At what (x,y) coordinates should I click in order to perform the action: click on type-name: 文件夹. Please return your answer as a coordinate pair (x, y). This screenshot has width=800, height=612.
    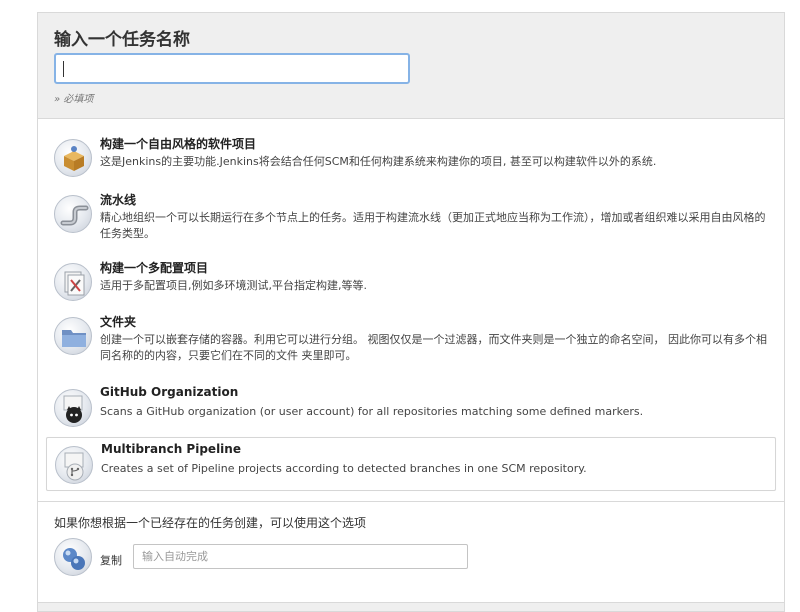
    Looking at the image, I should click on (118, 322).